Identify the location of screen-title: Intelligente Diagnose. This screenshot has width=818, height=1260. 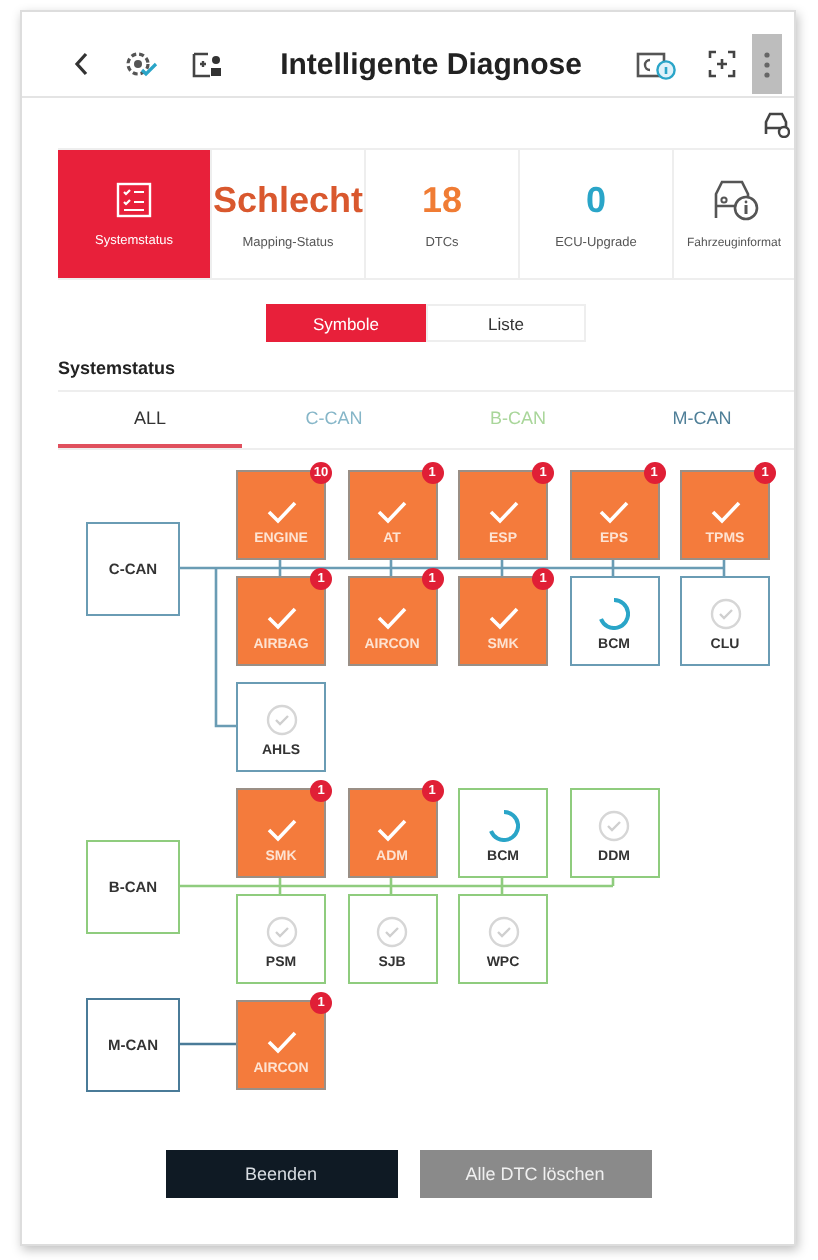
(431, 64).